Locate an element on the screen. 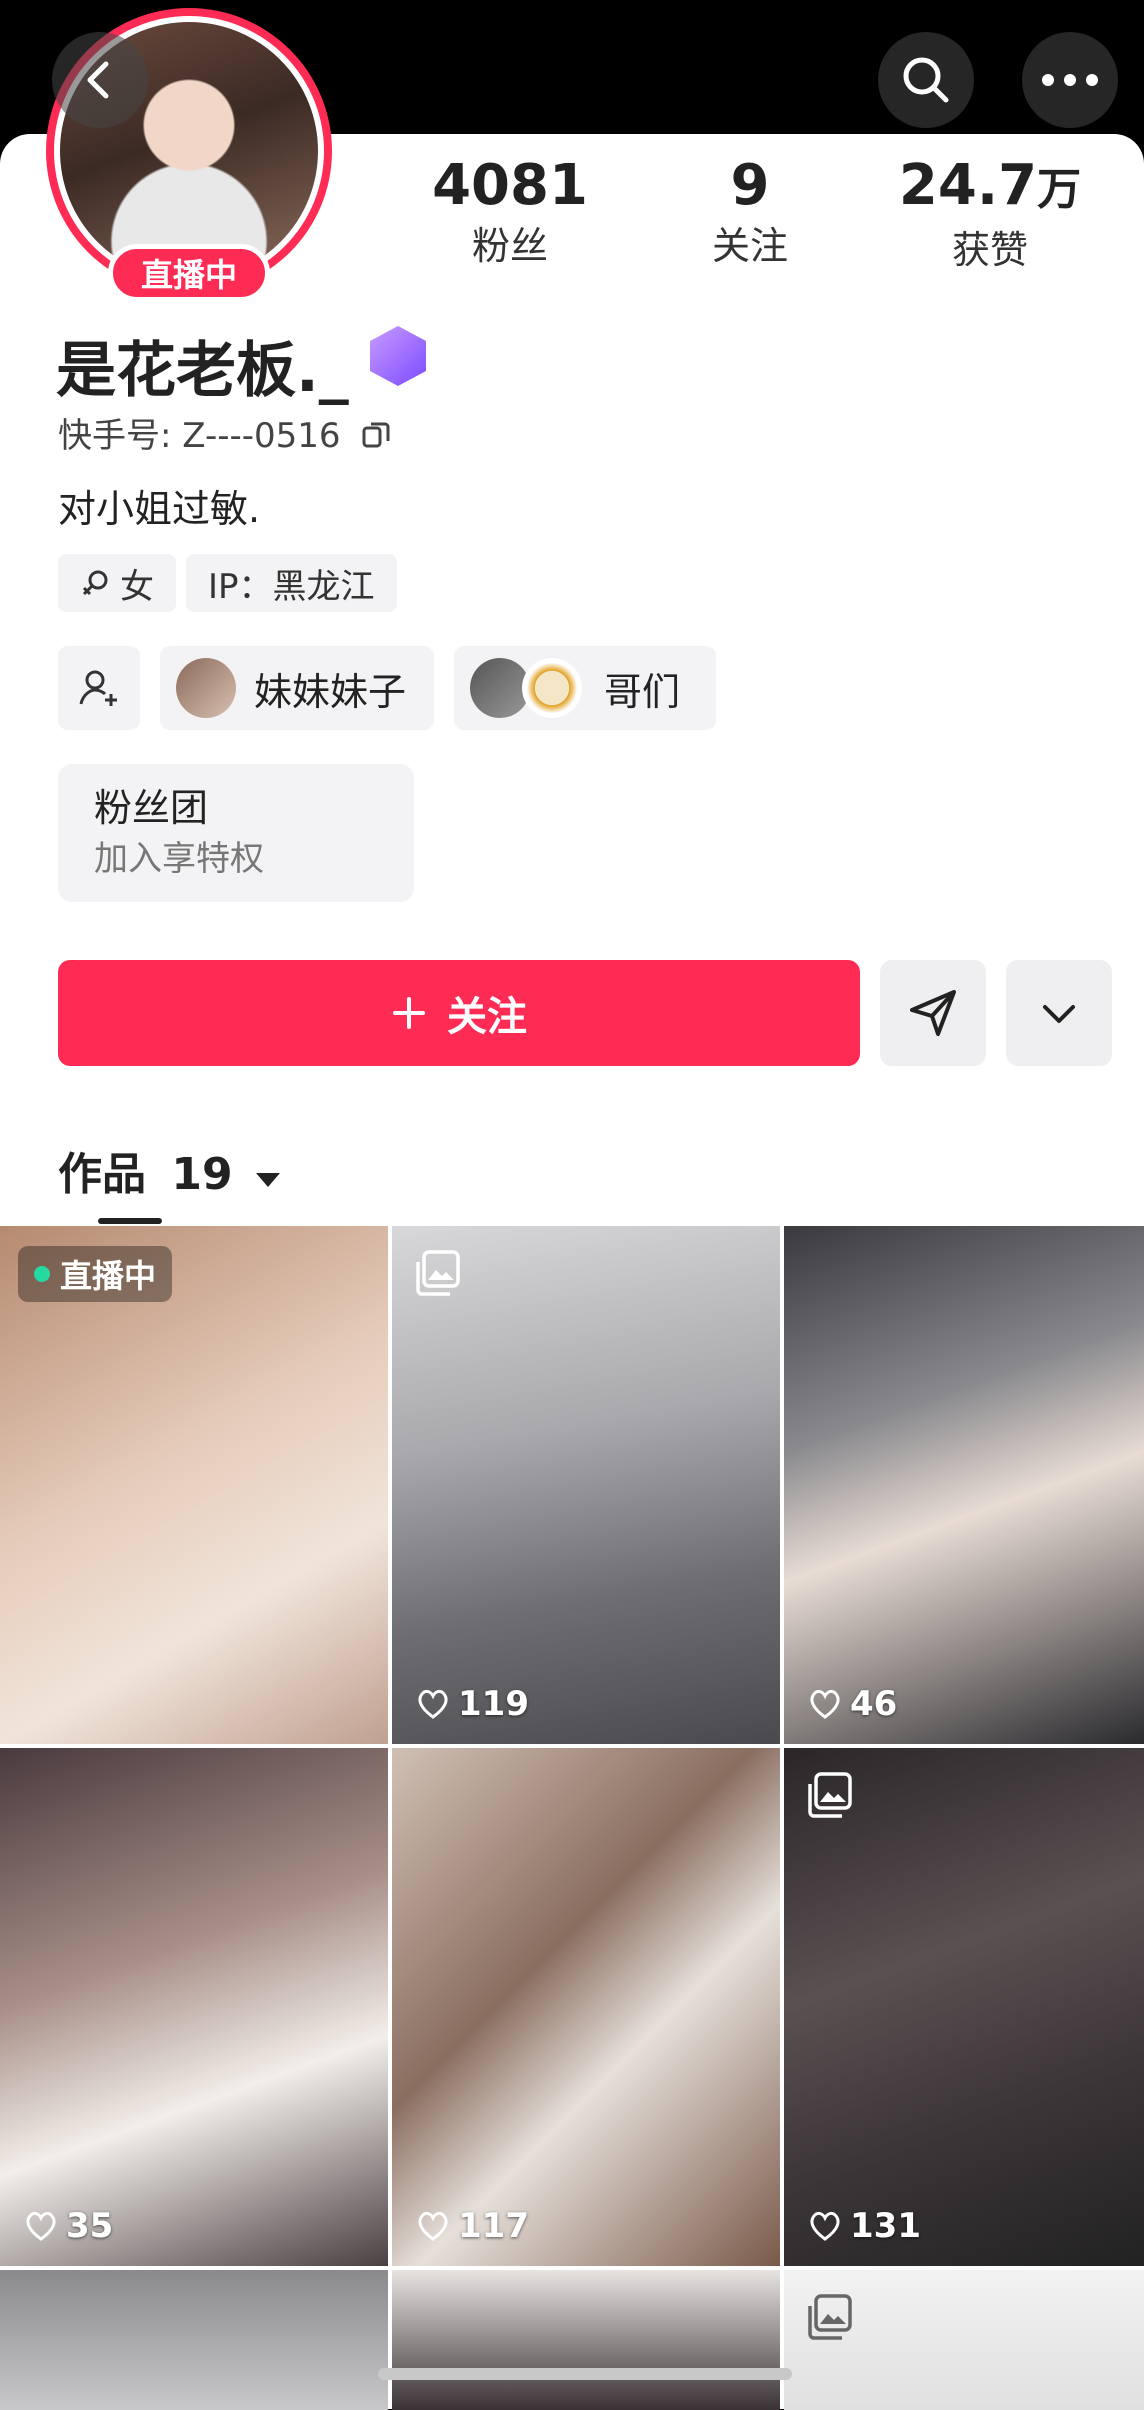 This screenshot has height=2410, width=1144. fan-club-card: 粉丝团 加入享特权 is located at coordinates (236, 833).